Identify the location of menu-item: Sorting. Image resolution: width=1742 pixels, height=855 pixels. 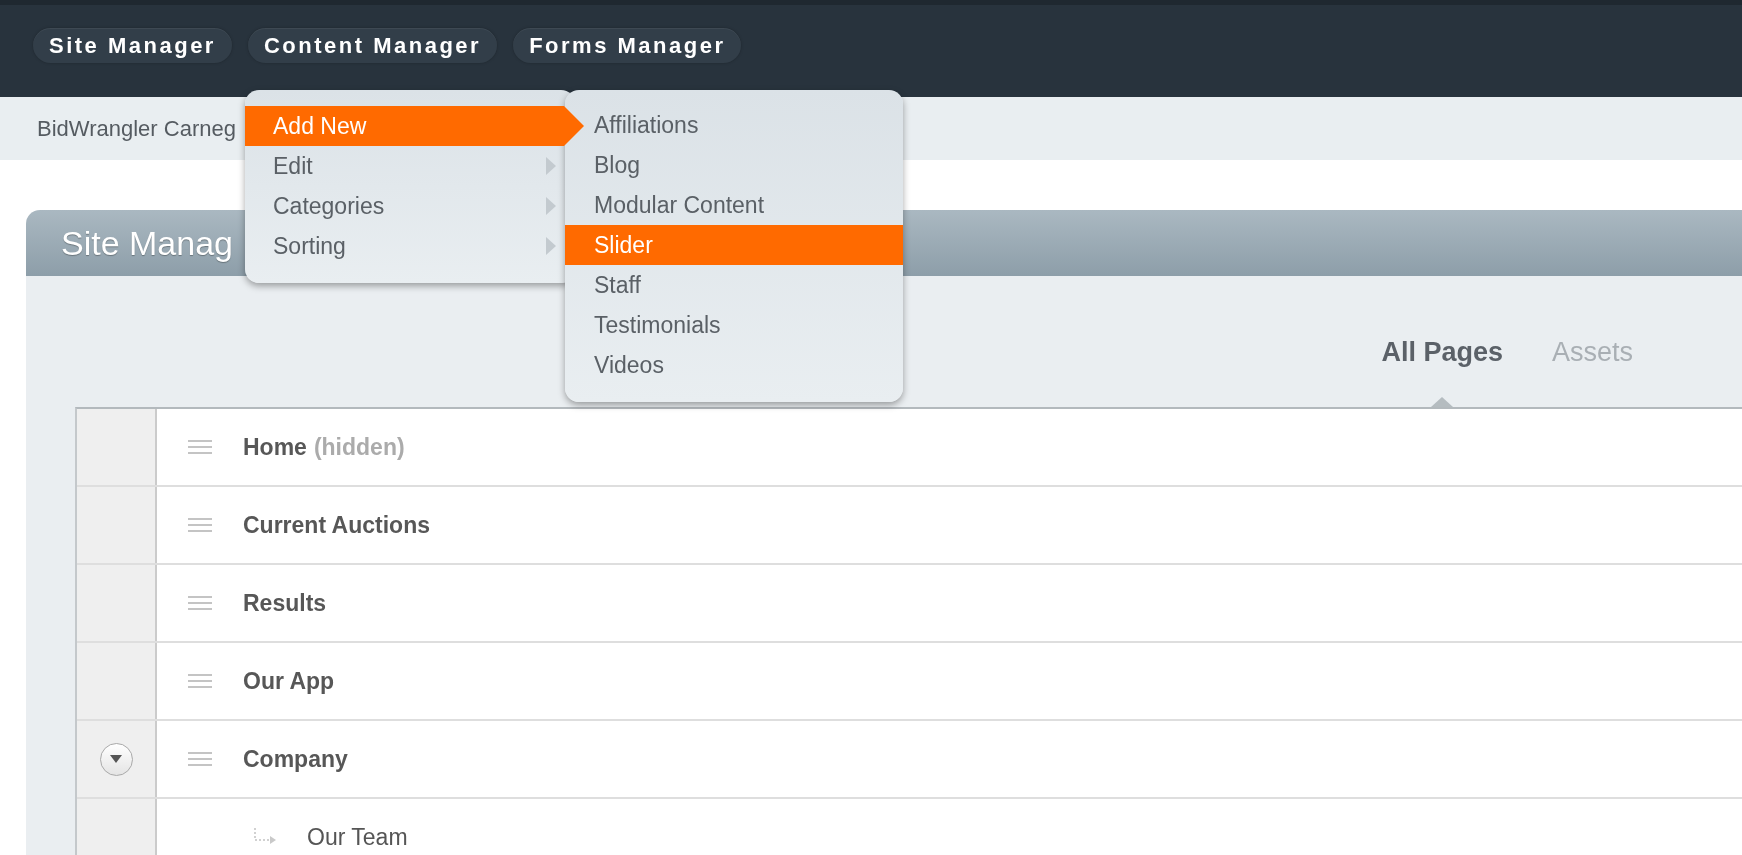
(405, 246).